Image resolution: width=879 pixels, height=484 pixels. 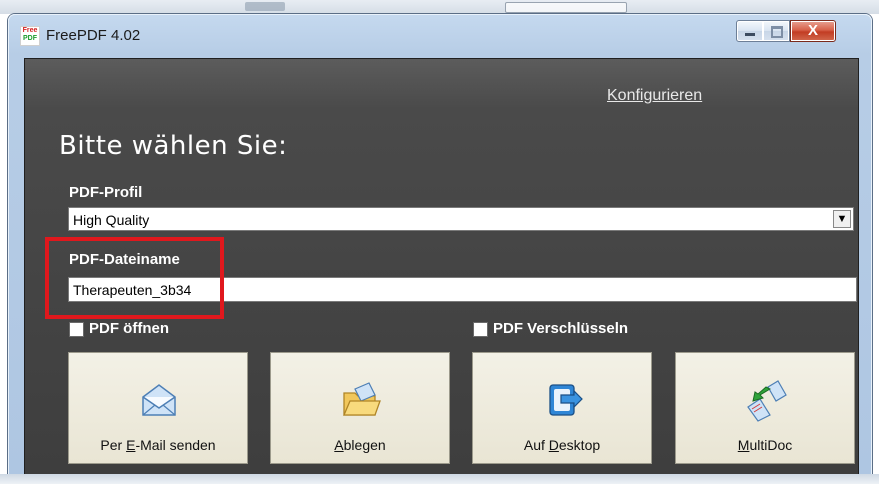 What do you see at coordinates (362, 399) in the screenshot?
I see `folder-icon` at bounding box center [362, 399].